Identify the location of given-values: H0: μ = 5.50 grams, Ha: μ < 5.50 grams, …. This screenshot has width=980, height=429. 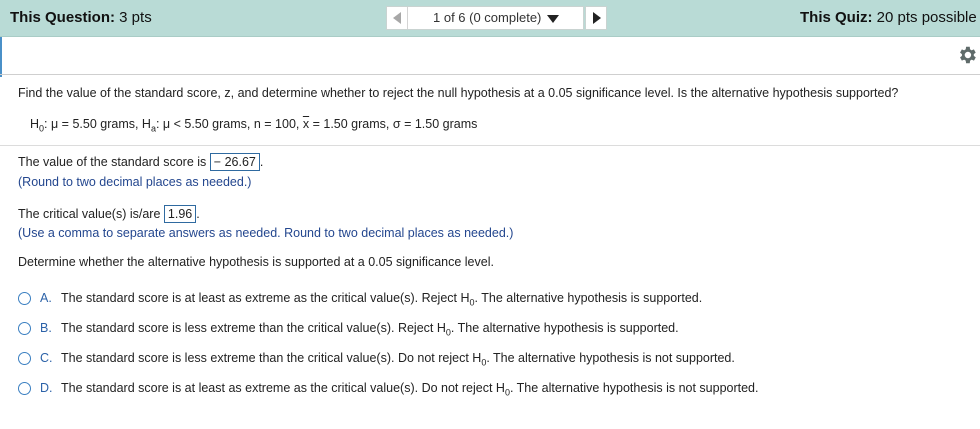
(254, 125).